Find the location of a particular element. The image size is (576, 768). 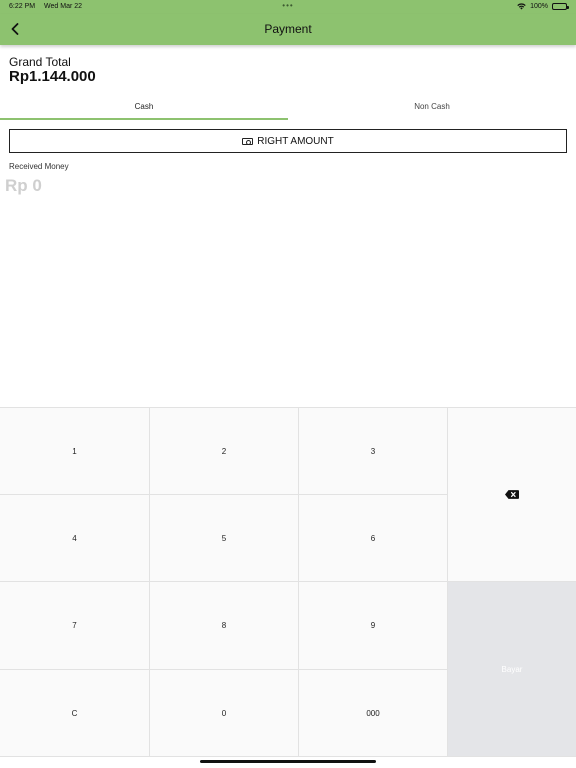

right-amount-button: RIGHT AMOUNT is located at coordinates (288, 141).